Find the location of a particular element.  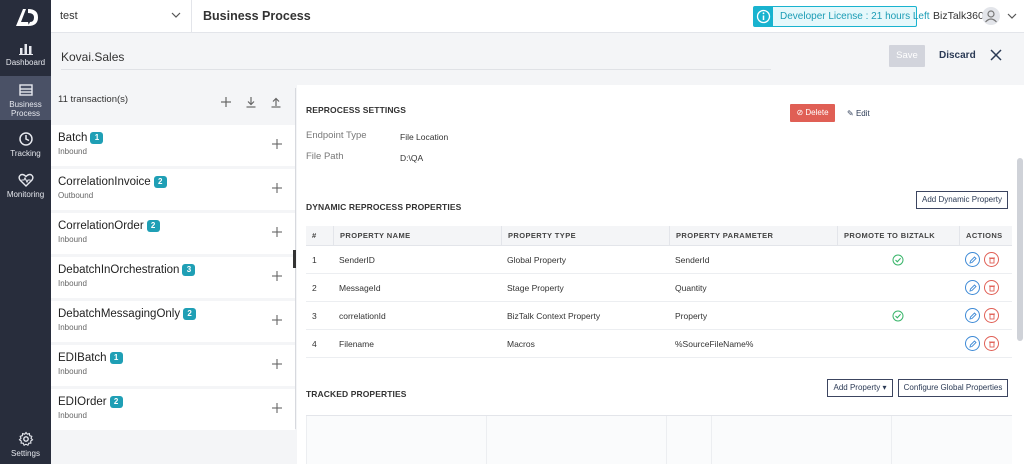

property-name: MessageId is located at coordinates (360, 287).